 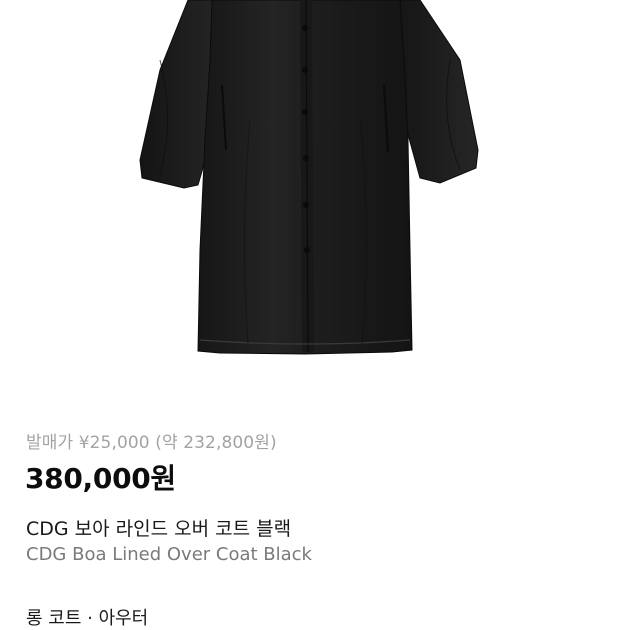 I want to click on product-title-english: CDG Boa Lined Over Coat Black, so click(x=169, y=554).